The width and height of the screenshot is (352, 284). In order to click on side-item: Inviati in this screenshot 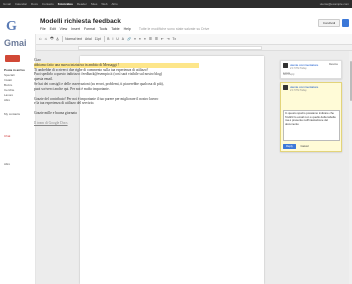, I will do `click(8, 80)`.